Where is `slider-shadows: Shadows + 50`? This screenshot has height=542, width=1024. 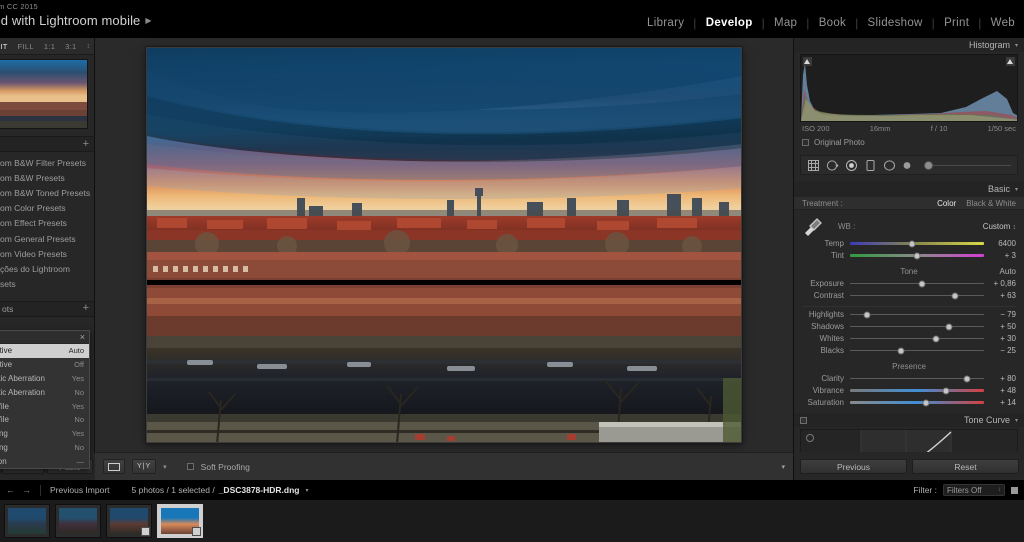 slider-shadows: Shadows + 50 is located at coordinates (909, 326).